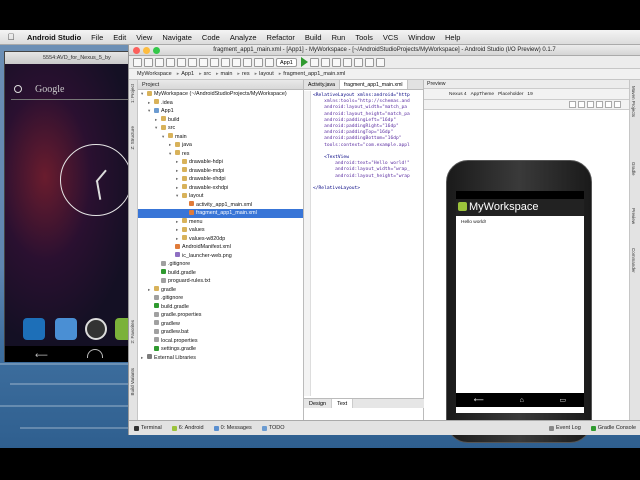 This screenshot has height=480, width=640. Describe the element at coordinates (452, 37) in the screenshot. I see `menu-help: Help` at that location.